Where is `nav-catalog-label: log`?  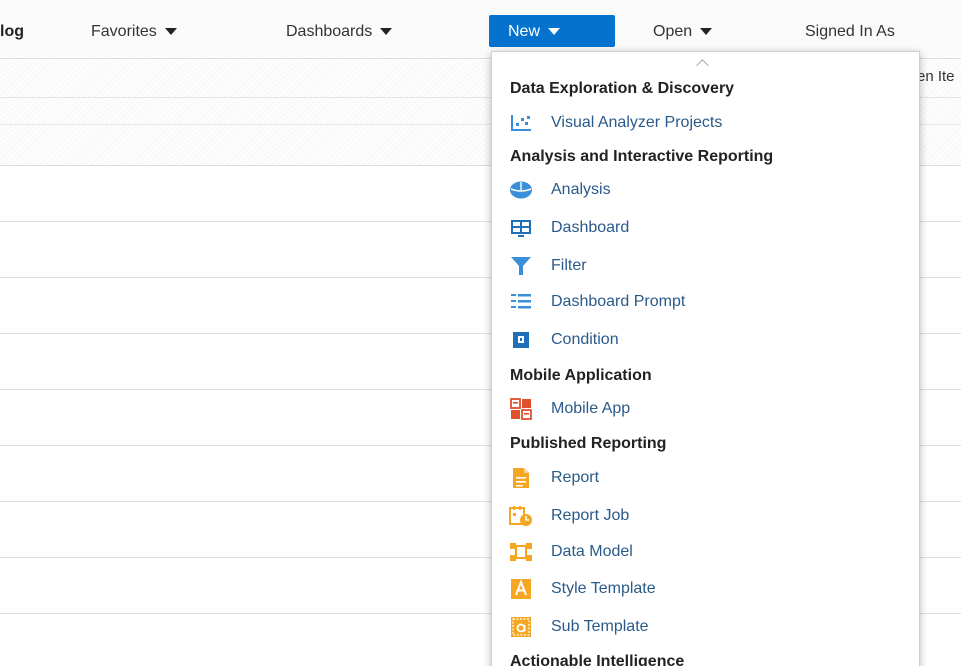 nav-catalog-label: log is located at coordinates (12, 31).